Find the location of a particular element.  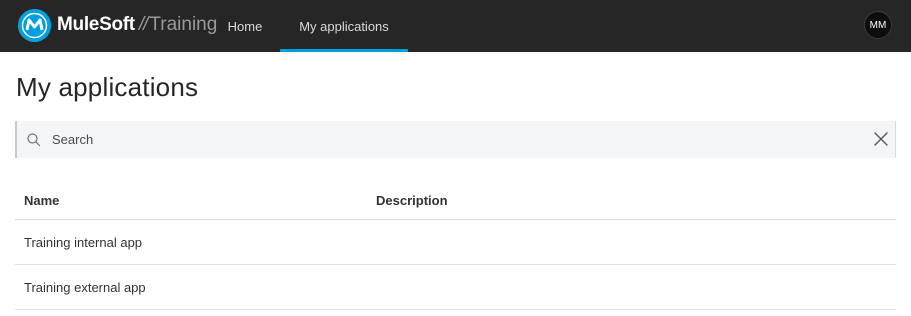

application-name-link: Training internal app is located at coordinates (83, 242).